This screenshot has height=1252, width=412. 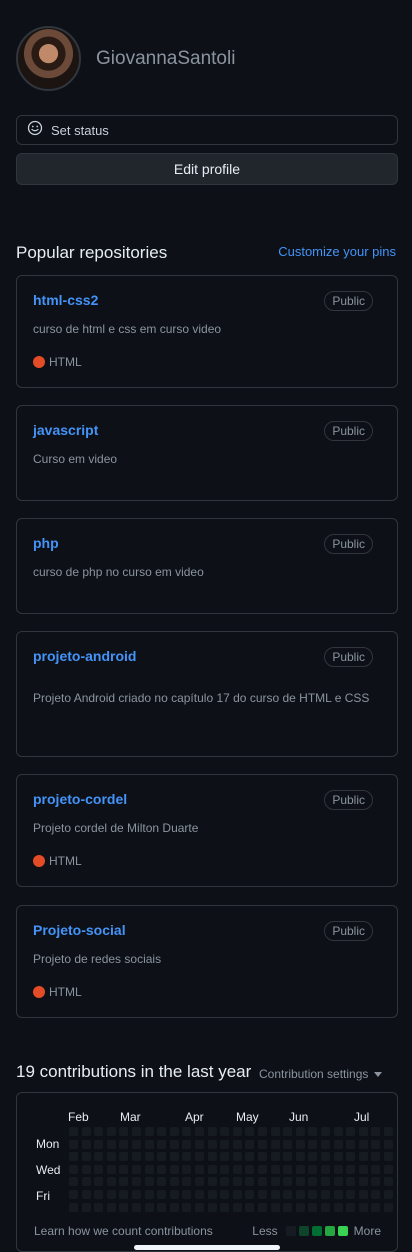 I want to click on repo-name-link: javascript, so click(x=65, y=430).